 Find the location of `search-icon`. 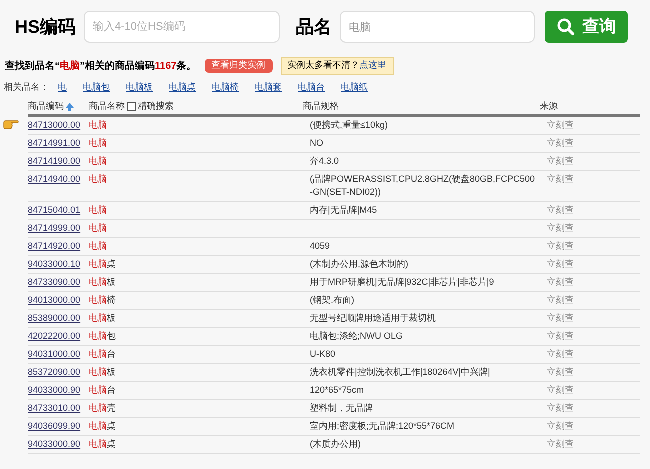

search-icon is located at coordinates (565, 27).